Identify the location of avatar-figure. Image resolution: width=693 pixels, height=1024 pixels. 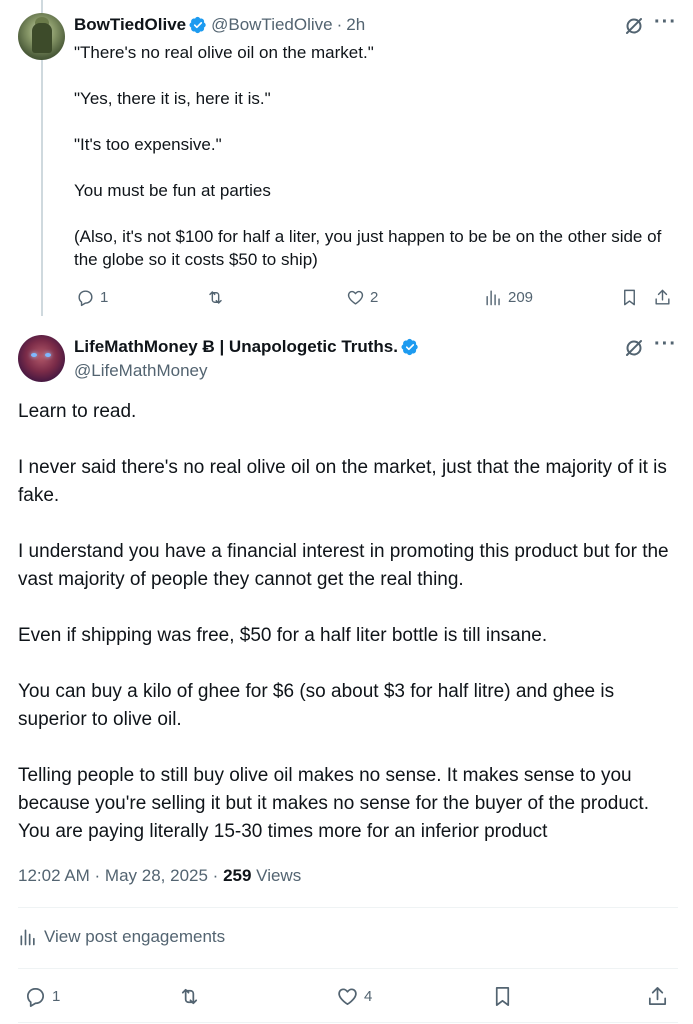
(42, 38).